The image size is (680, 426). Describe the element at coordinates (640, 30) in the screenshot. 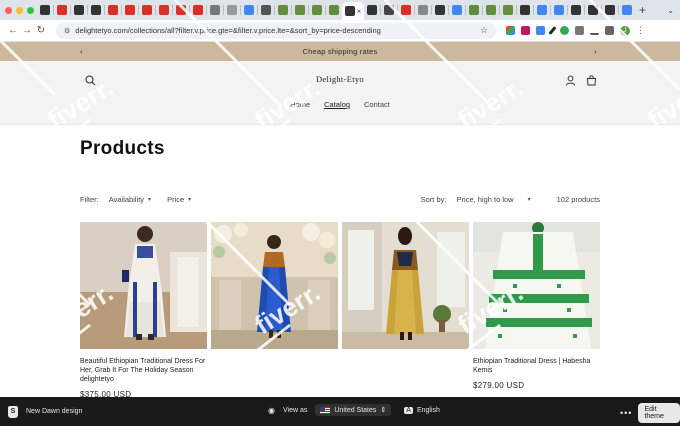

I see `browser-menu-icon: ⋮` at that location.